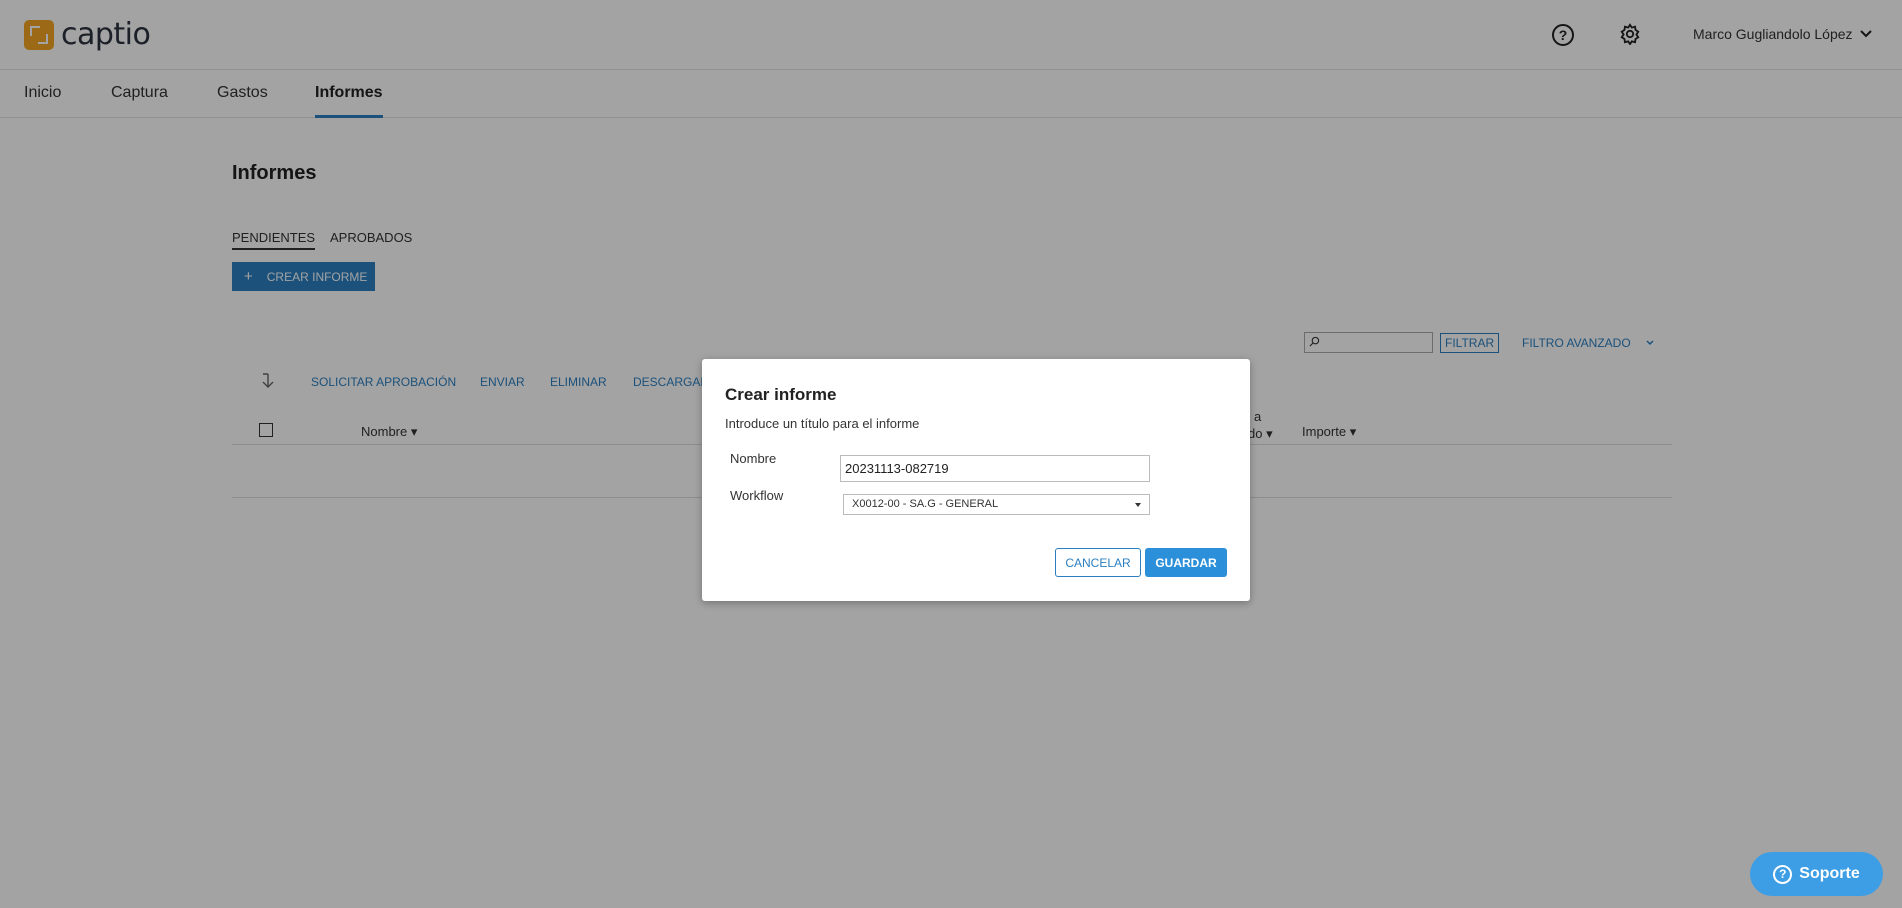  I want to click on workflow-label: Workflow, so click(757, 495).